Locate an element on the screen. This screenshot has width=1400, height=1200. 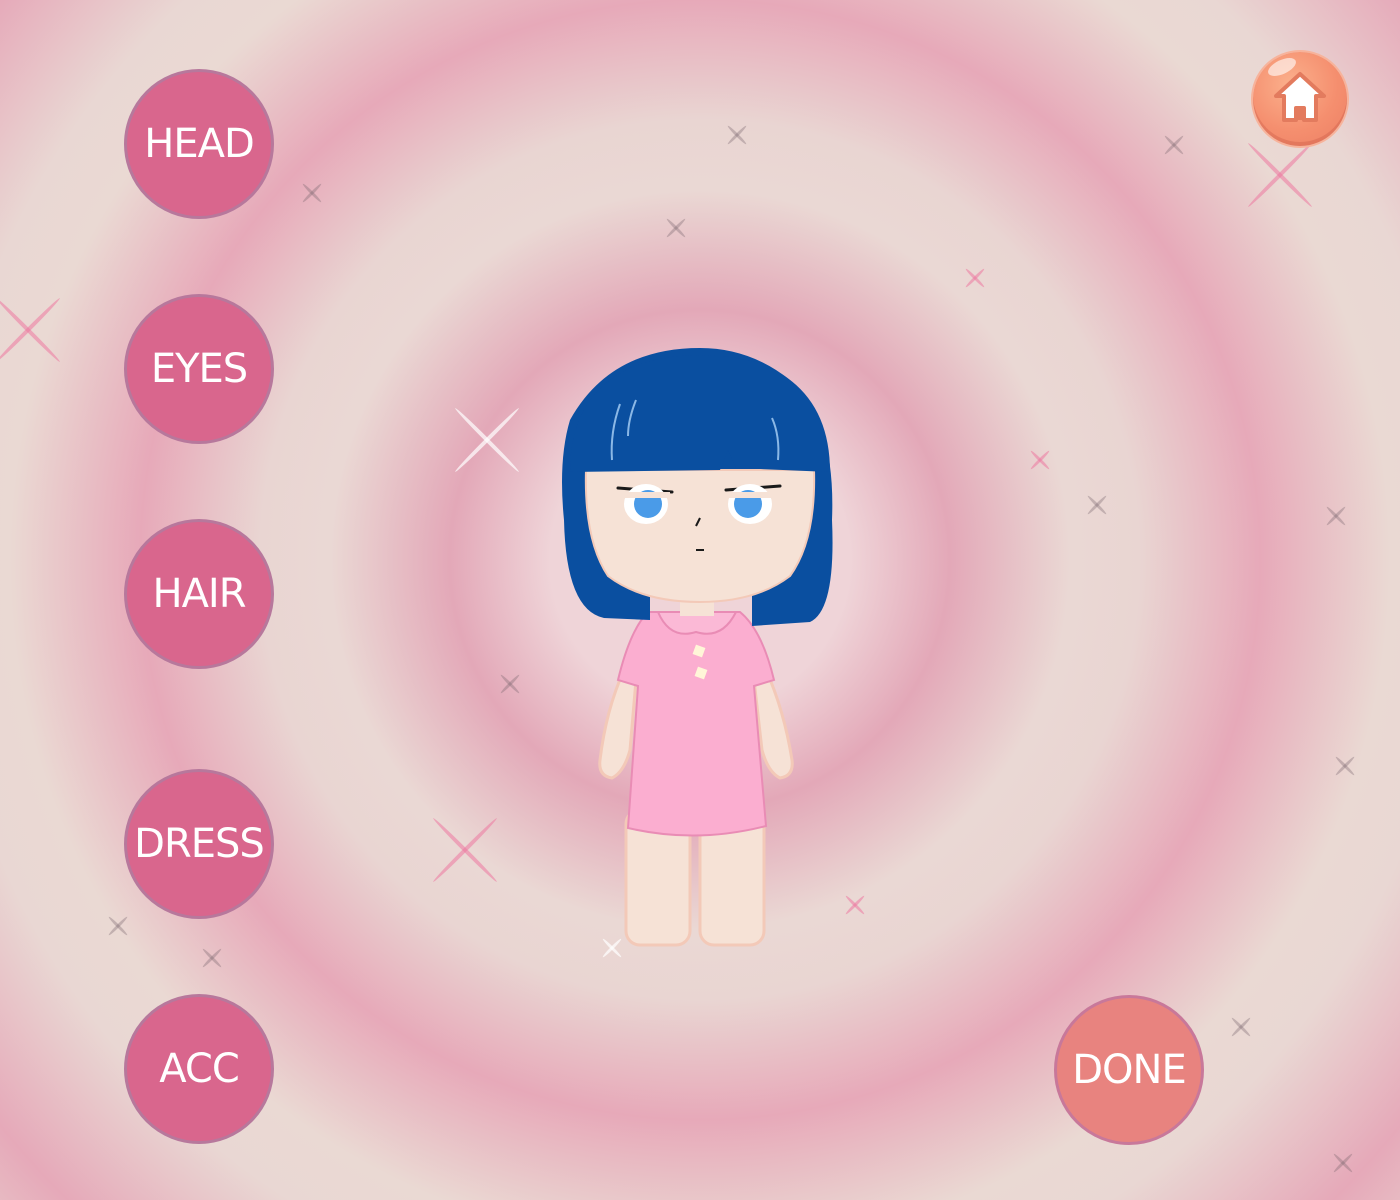
right-eyelid is located at coordinates (750, 495).